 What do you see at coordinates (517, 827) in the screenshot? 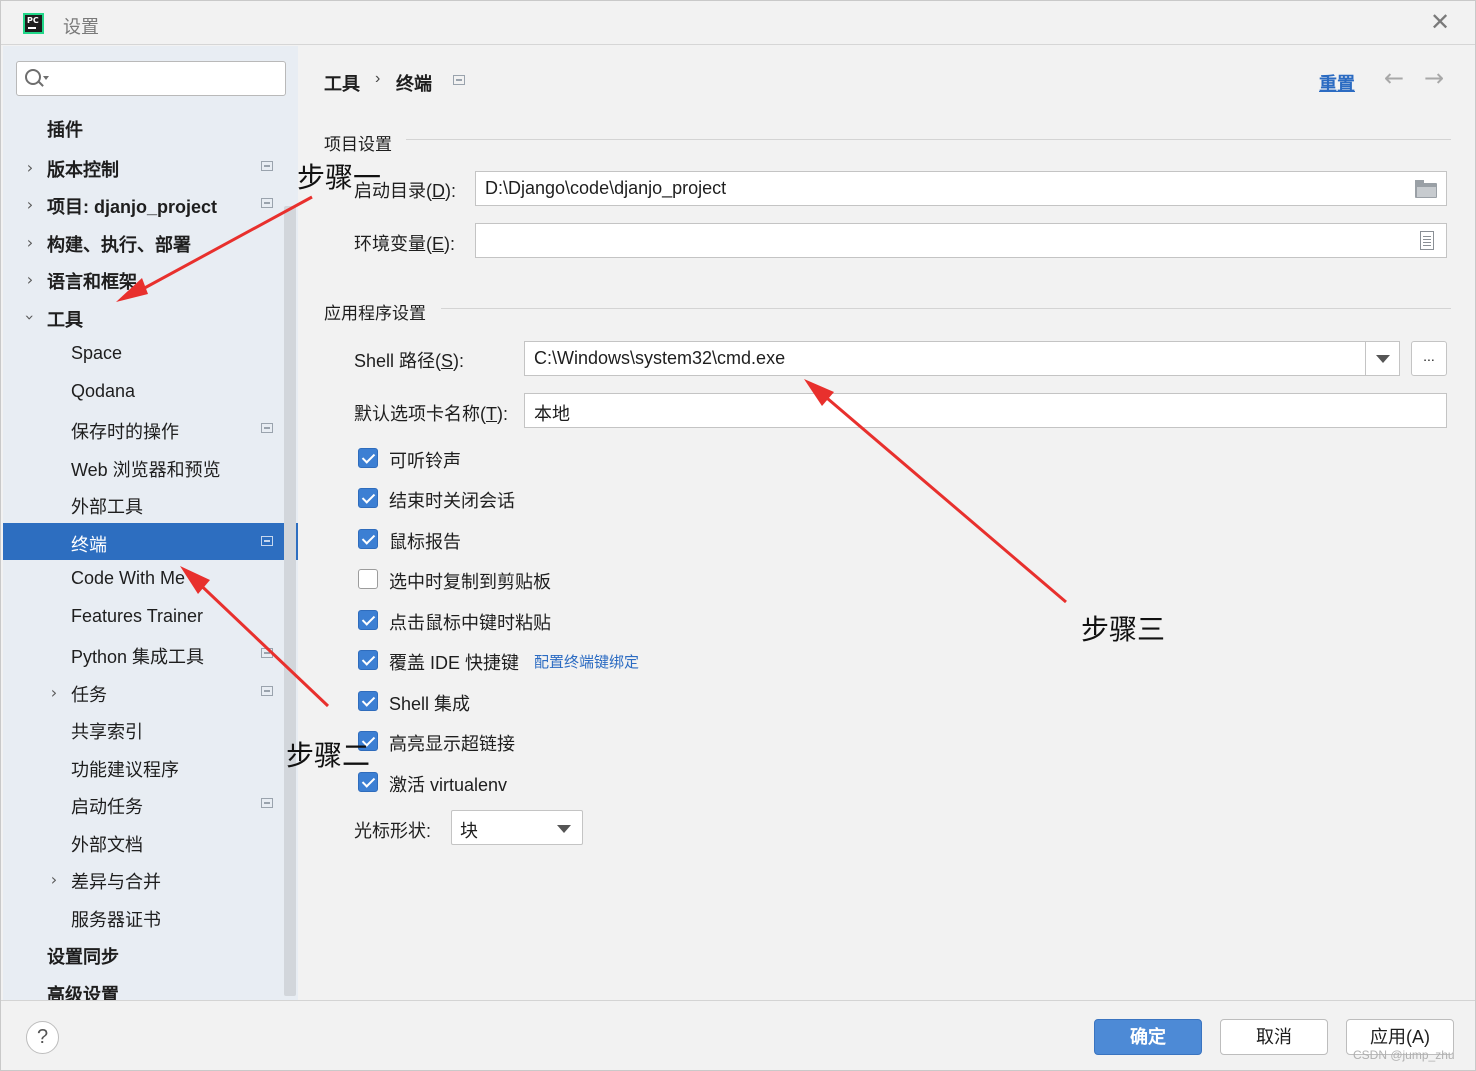
I see `cursor-shape-select: 块` at bounding box center [517, 827].